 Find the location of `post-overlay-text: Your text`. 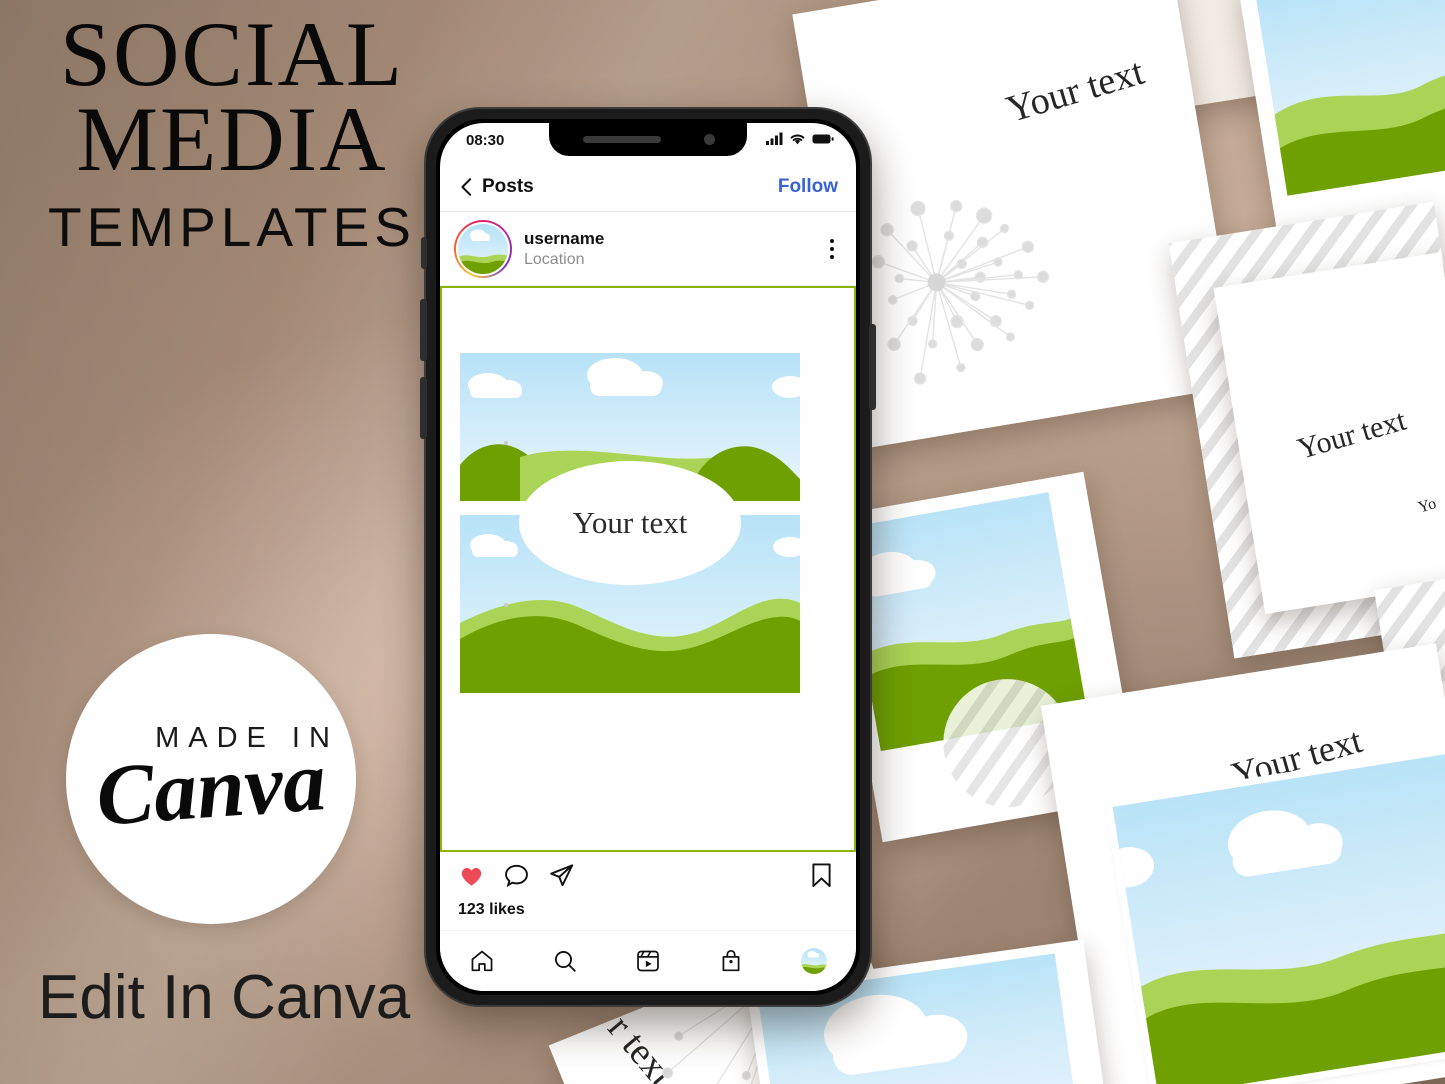

post-overlay-text: Your text is located at coordinates (630, 523).